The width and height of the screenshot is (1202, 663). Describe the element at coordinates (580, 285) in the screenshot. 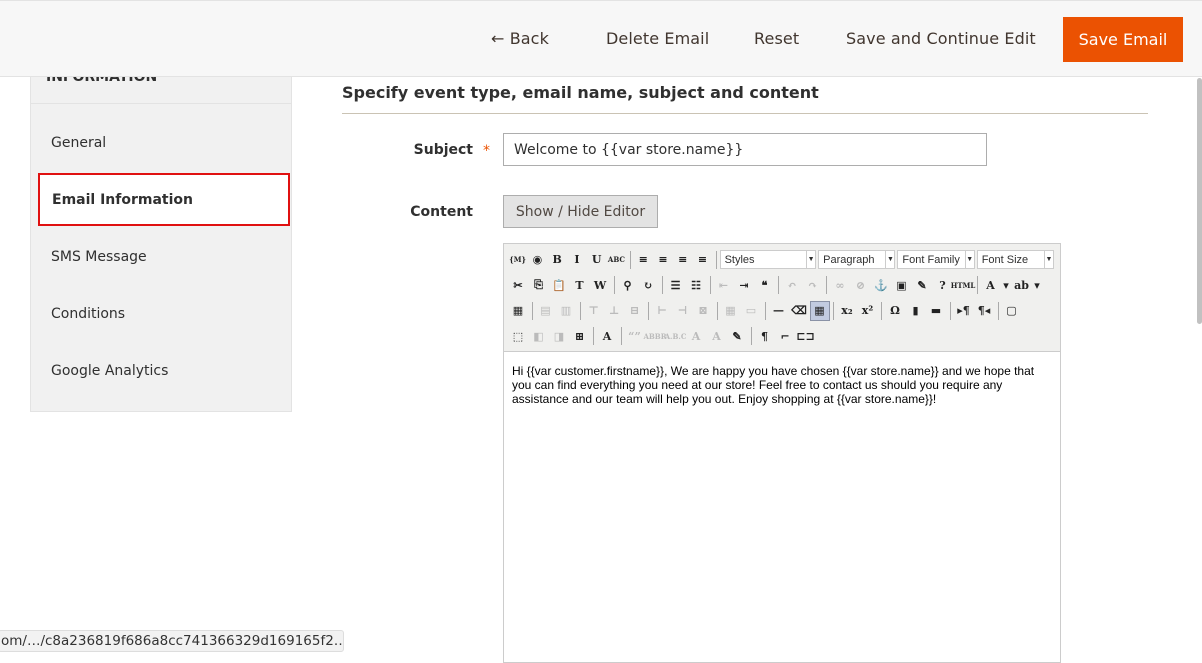

I see `paste-text-icon: T` at that location.